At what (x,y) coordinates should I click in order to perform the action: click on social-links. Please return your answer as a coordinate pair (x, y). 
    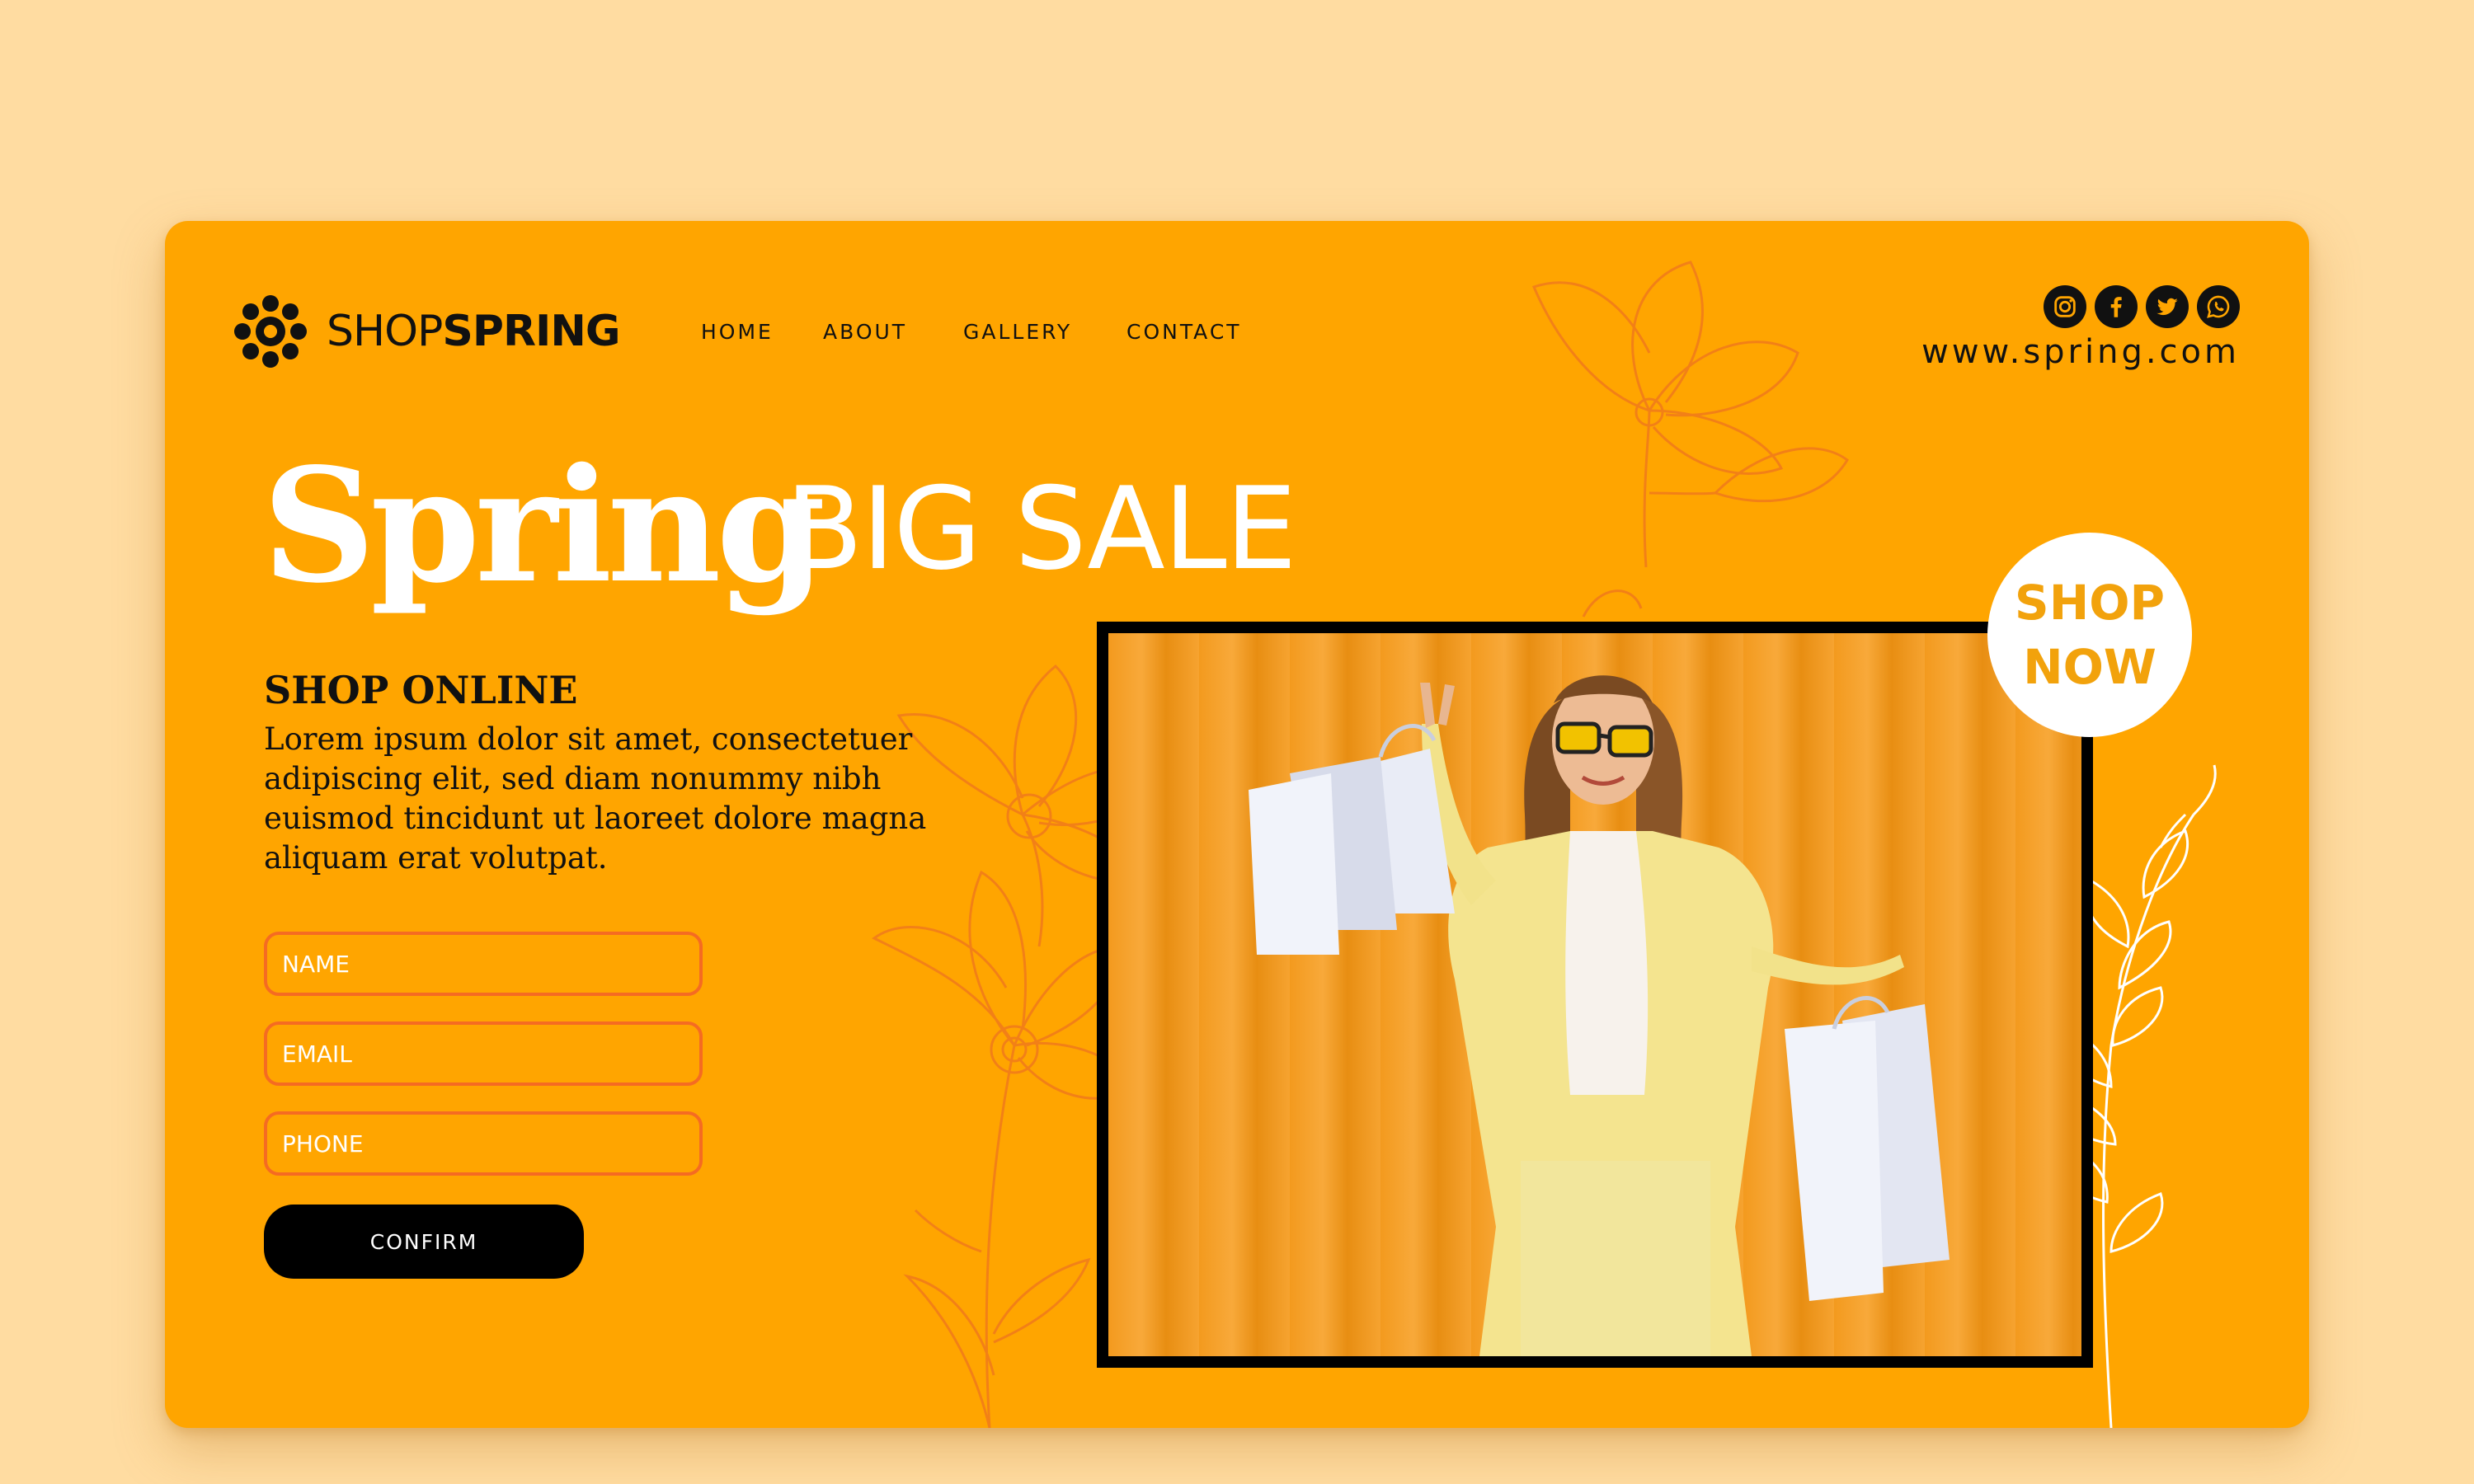
    Looking at the image, I should click on (2142, 306).